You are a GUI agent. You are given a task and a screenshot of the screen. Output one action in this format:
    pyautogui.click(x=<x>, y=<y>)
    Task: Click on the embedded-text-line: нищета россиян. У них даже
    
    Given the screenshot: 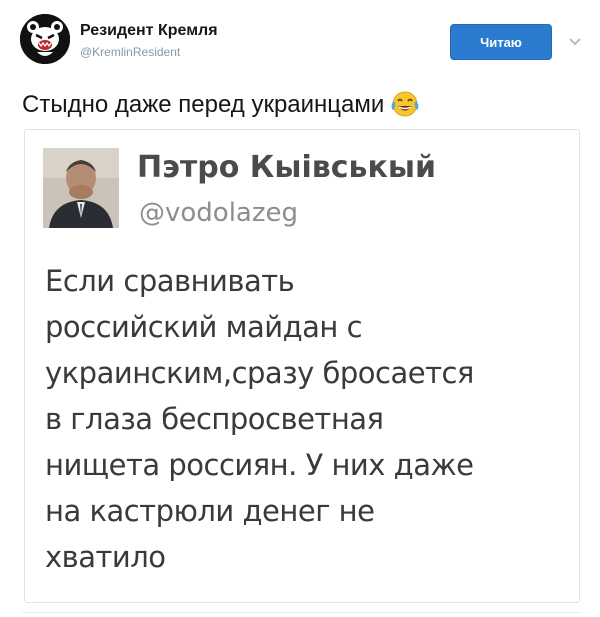 What is the action you would take?
    pyautogui.click(x=259, y=465)
    